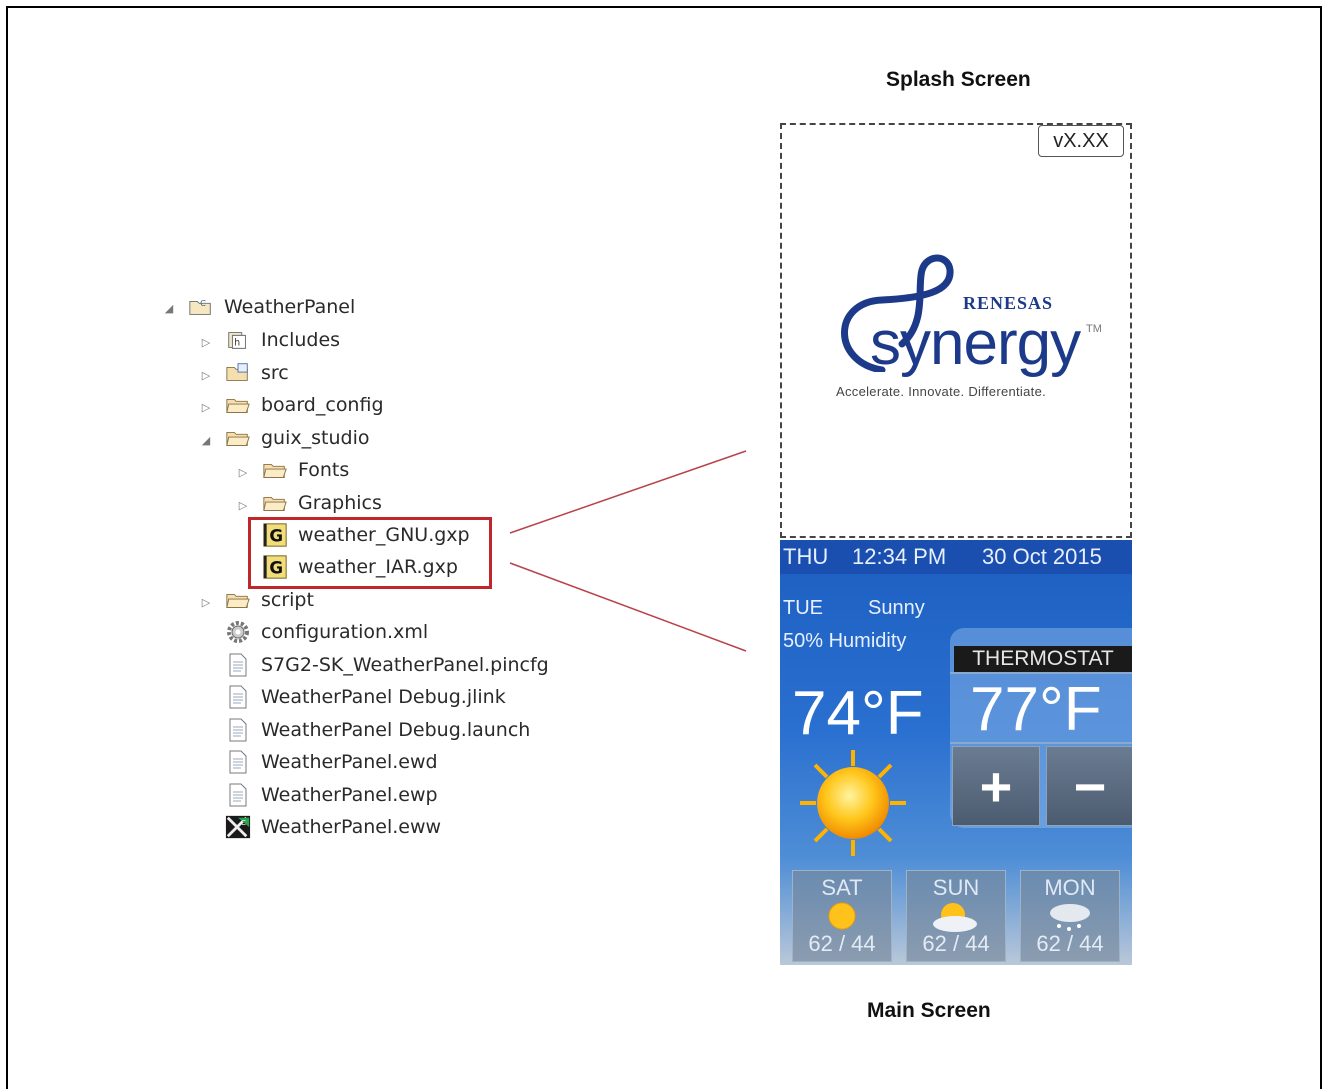  What do you see at coordinates (1042, 556) in the screenshot?
I see `date-label: 30 Oct 2015` at bounding box center [1042, 556].